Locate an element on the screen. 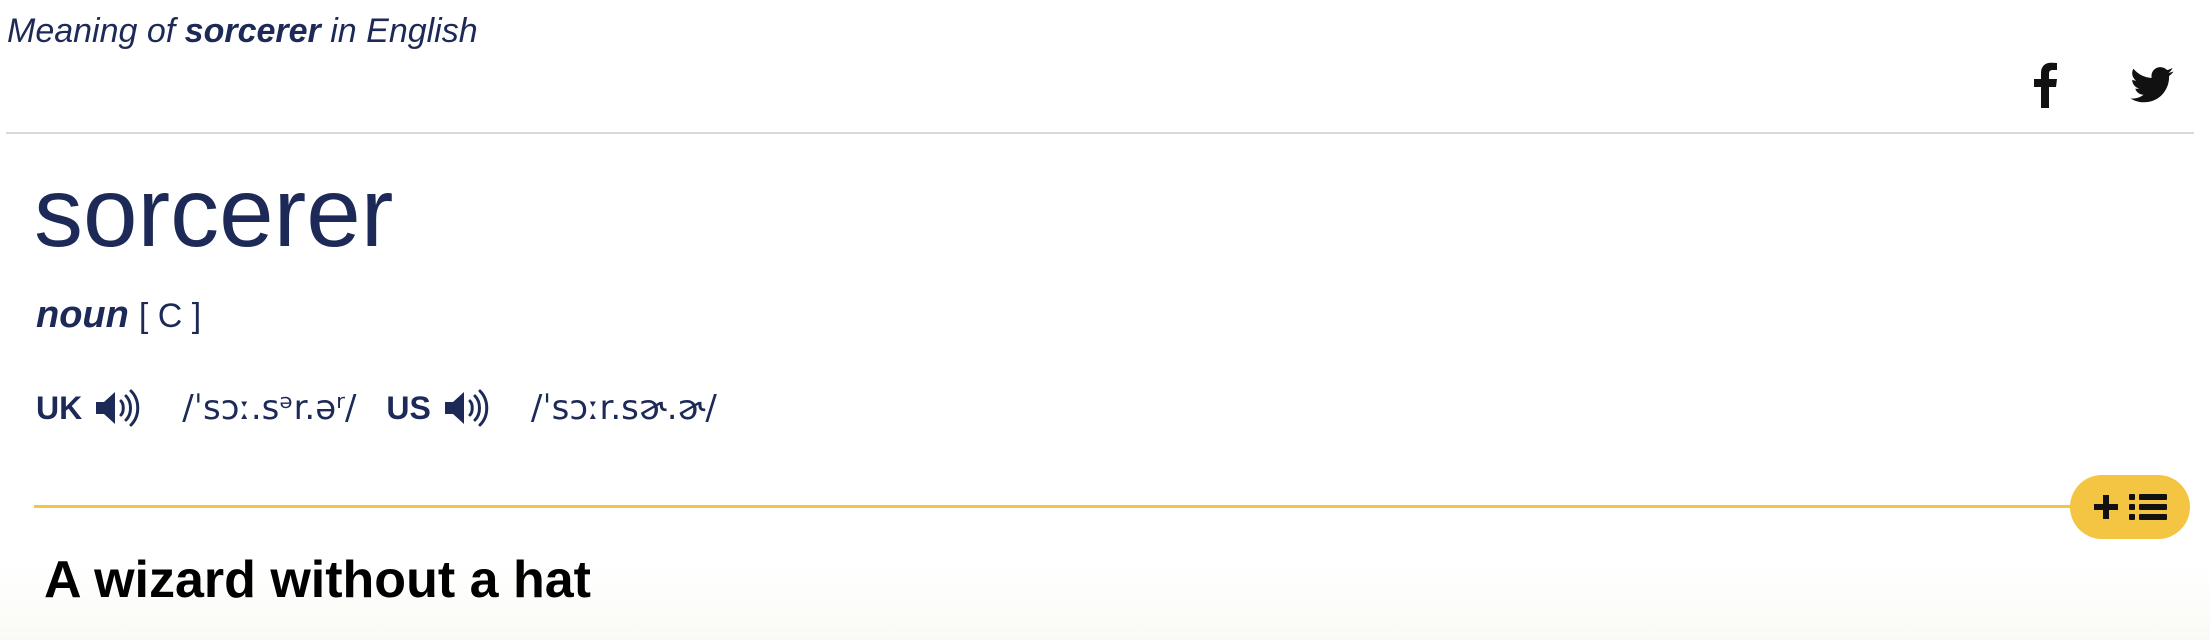 This screenshot has height=640, width=2210. facebook-icon is located at coordinates (2045, 85).